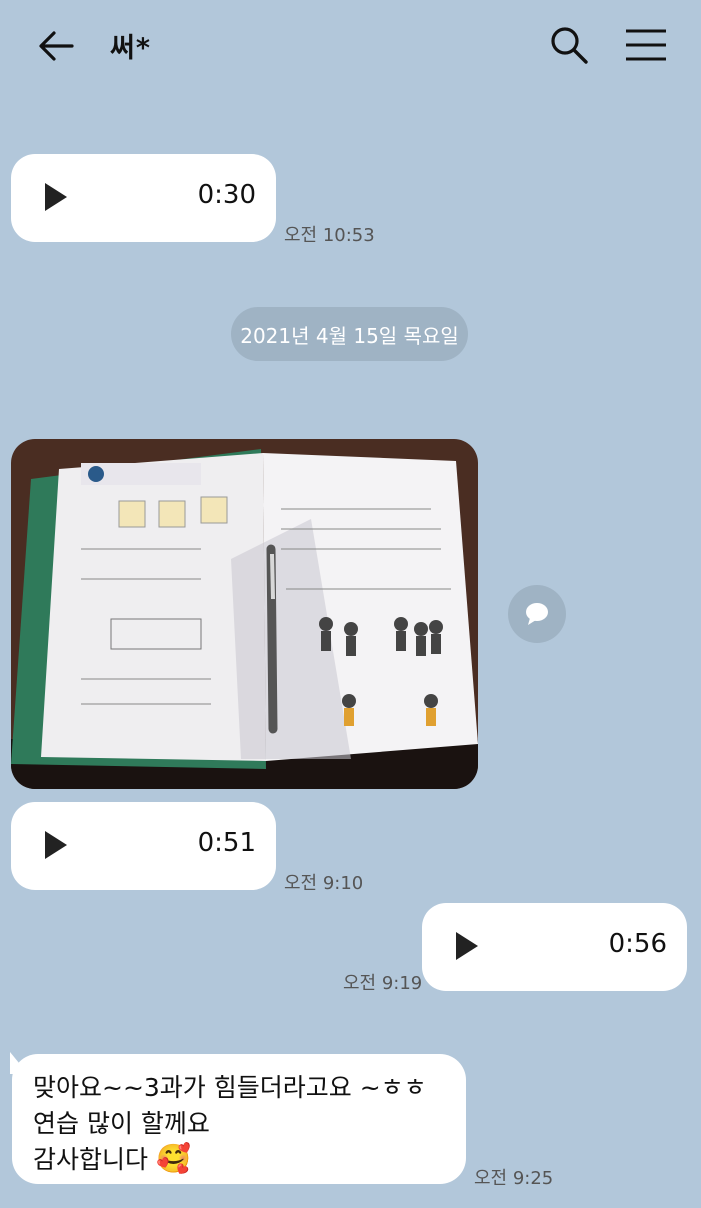  I want to click on smiling-face-with-hearts-emoji: 🥰, so click(173, 1158).